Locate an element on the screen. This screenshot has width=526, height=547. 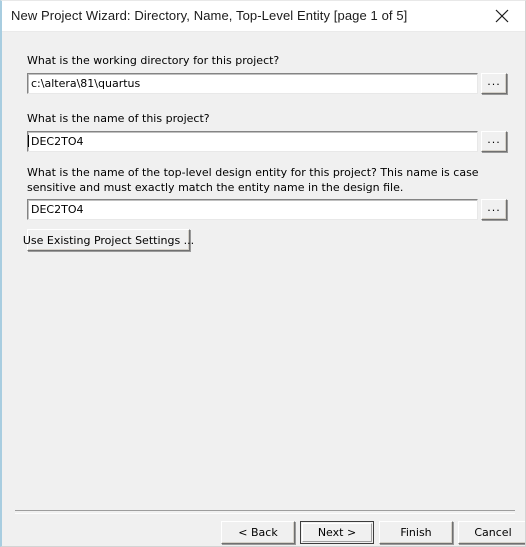
project-name-label: What is the name of this project? is located at coordinates (118, 118).